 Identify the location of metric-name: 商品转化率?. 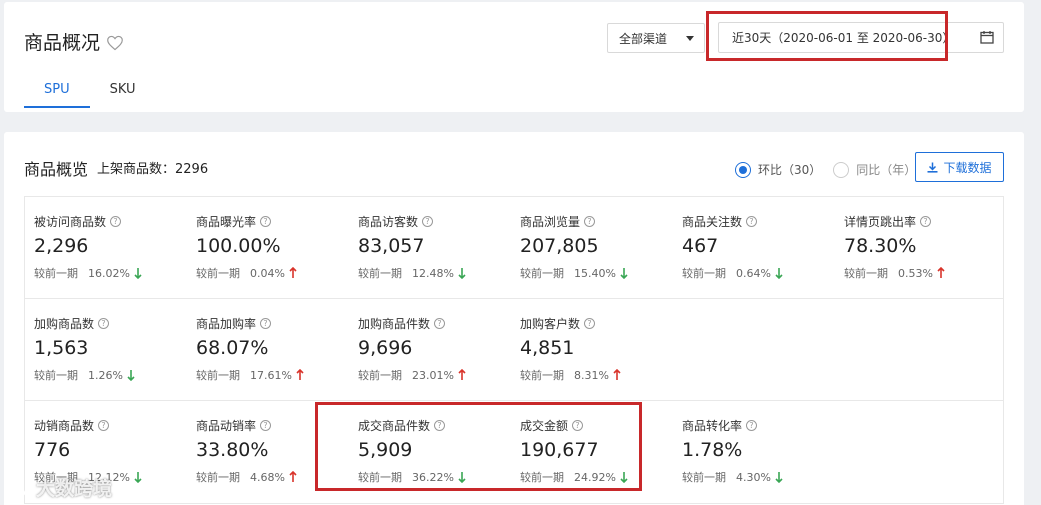
(763, 425).